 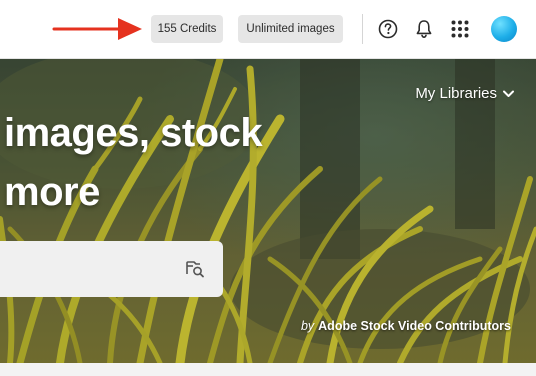 What do you see at coordinates (290, 29) in the screenshot?
I see `unlimited-images-button: Unlimited images` at bounding box center [290, 29].